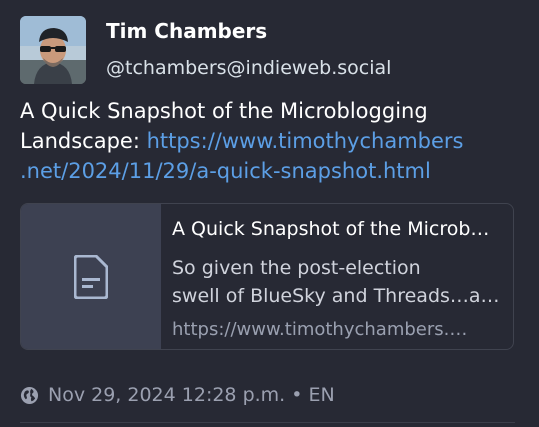  I want to click on post-link-part-1: https://www.timothychambers, so click(305, 141).